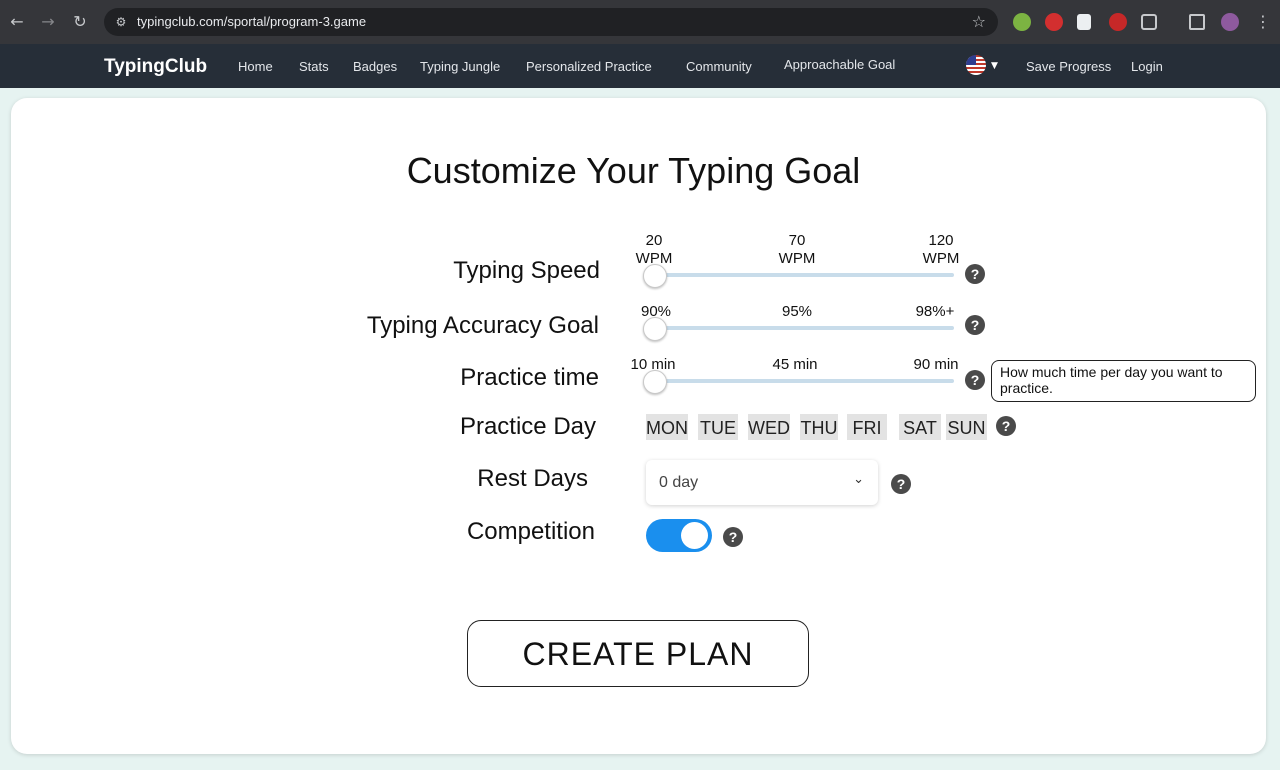 The height and width of the screenshot is (770, 1280). What do you see at coordinates (121, 22) in the screenshot?
I see `site-info-icon: ⚙` at bounding box center [121, 22].